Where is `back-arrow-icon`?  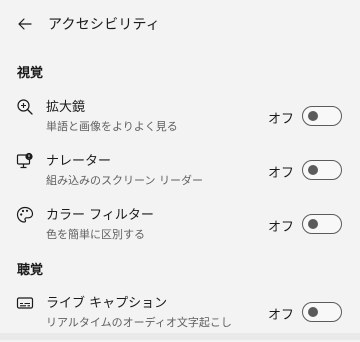 back-arrow-icon is located at coordinates (25, 24).